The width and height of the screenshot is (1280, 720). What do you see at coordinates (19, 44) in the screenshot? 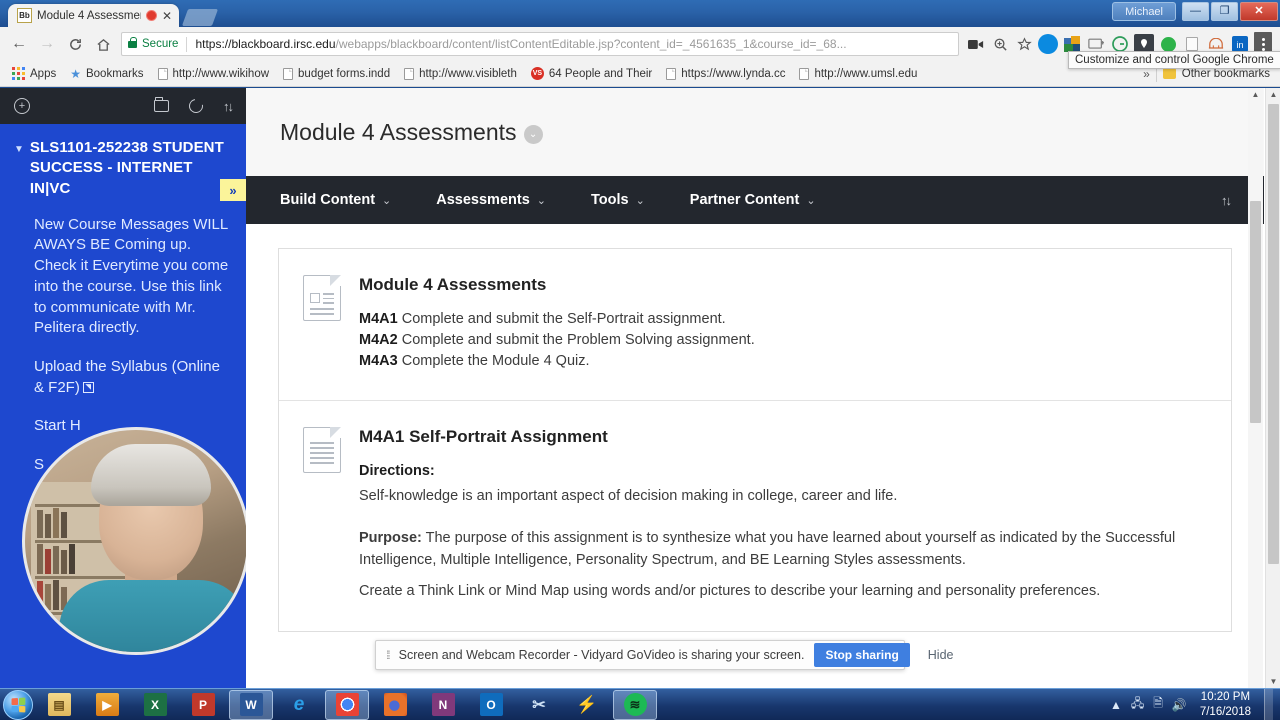
I see `back-button: ←` at bounding box center [19, 44].